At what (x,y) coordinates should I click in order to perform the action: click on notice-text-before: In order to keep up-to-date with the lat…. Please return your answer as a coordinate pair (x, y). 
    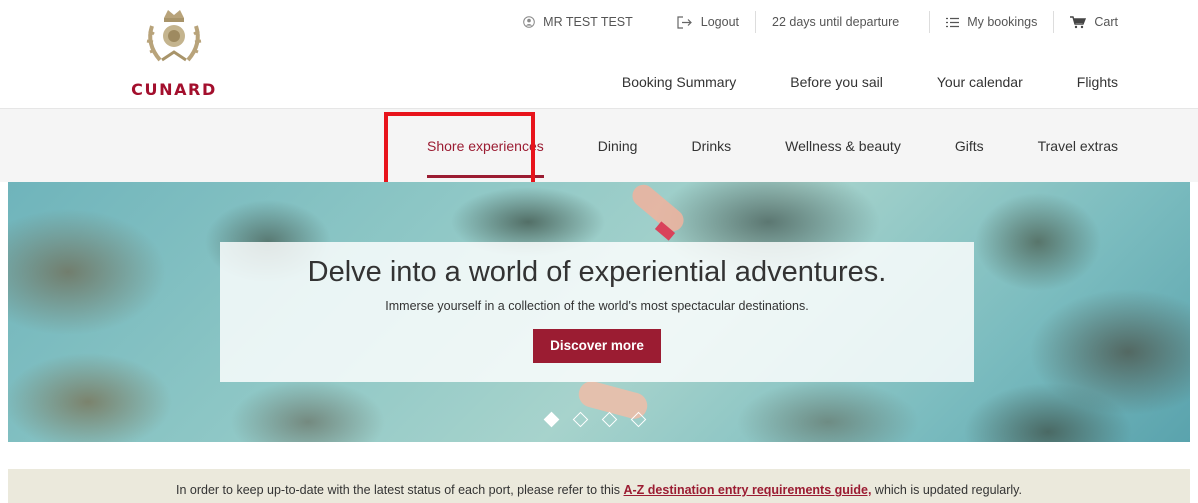
    Looking at the image, I should click on (400, 490).